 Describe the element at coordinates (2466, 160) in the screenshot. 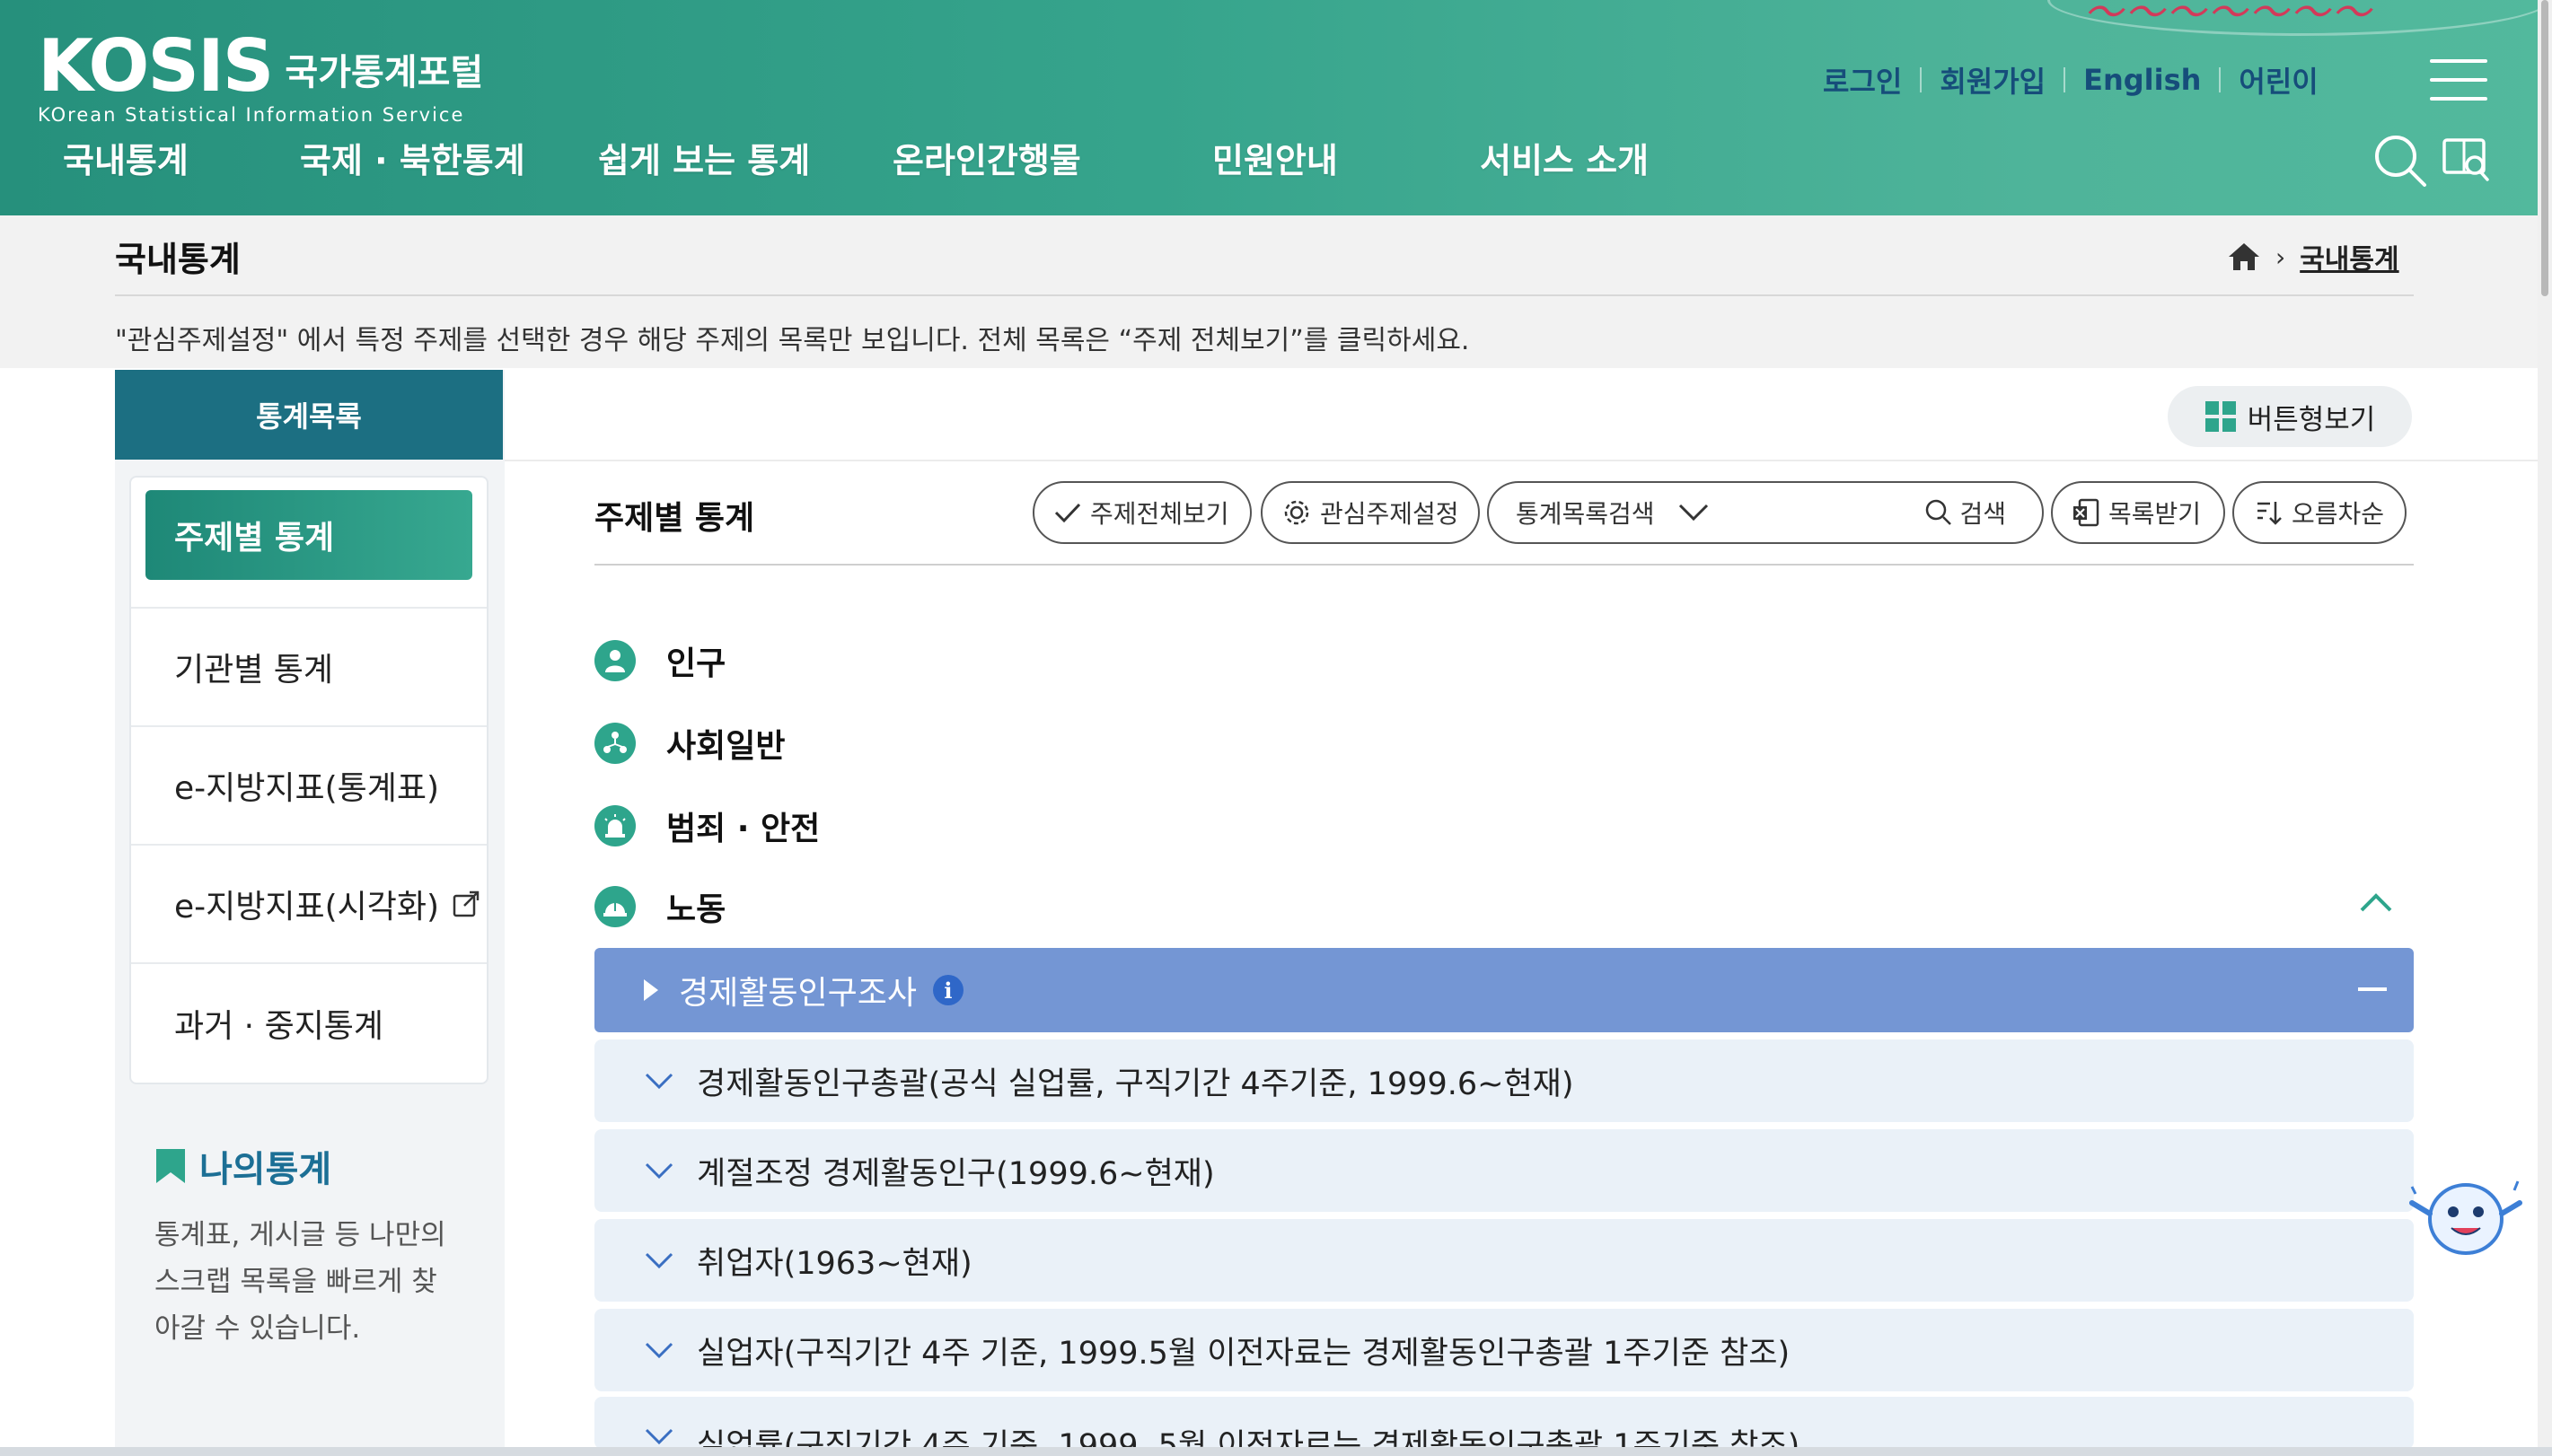

I see `book-search-icon` at that location.